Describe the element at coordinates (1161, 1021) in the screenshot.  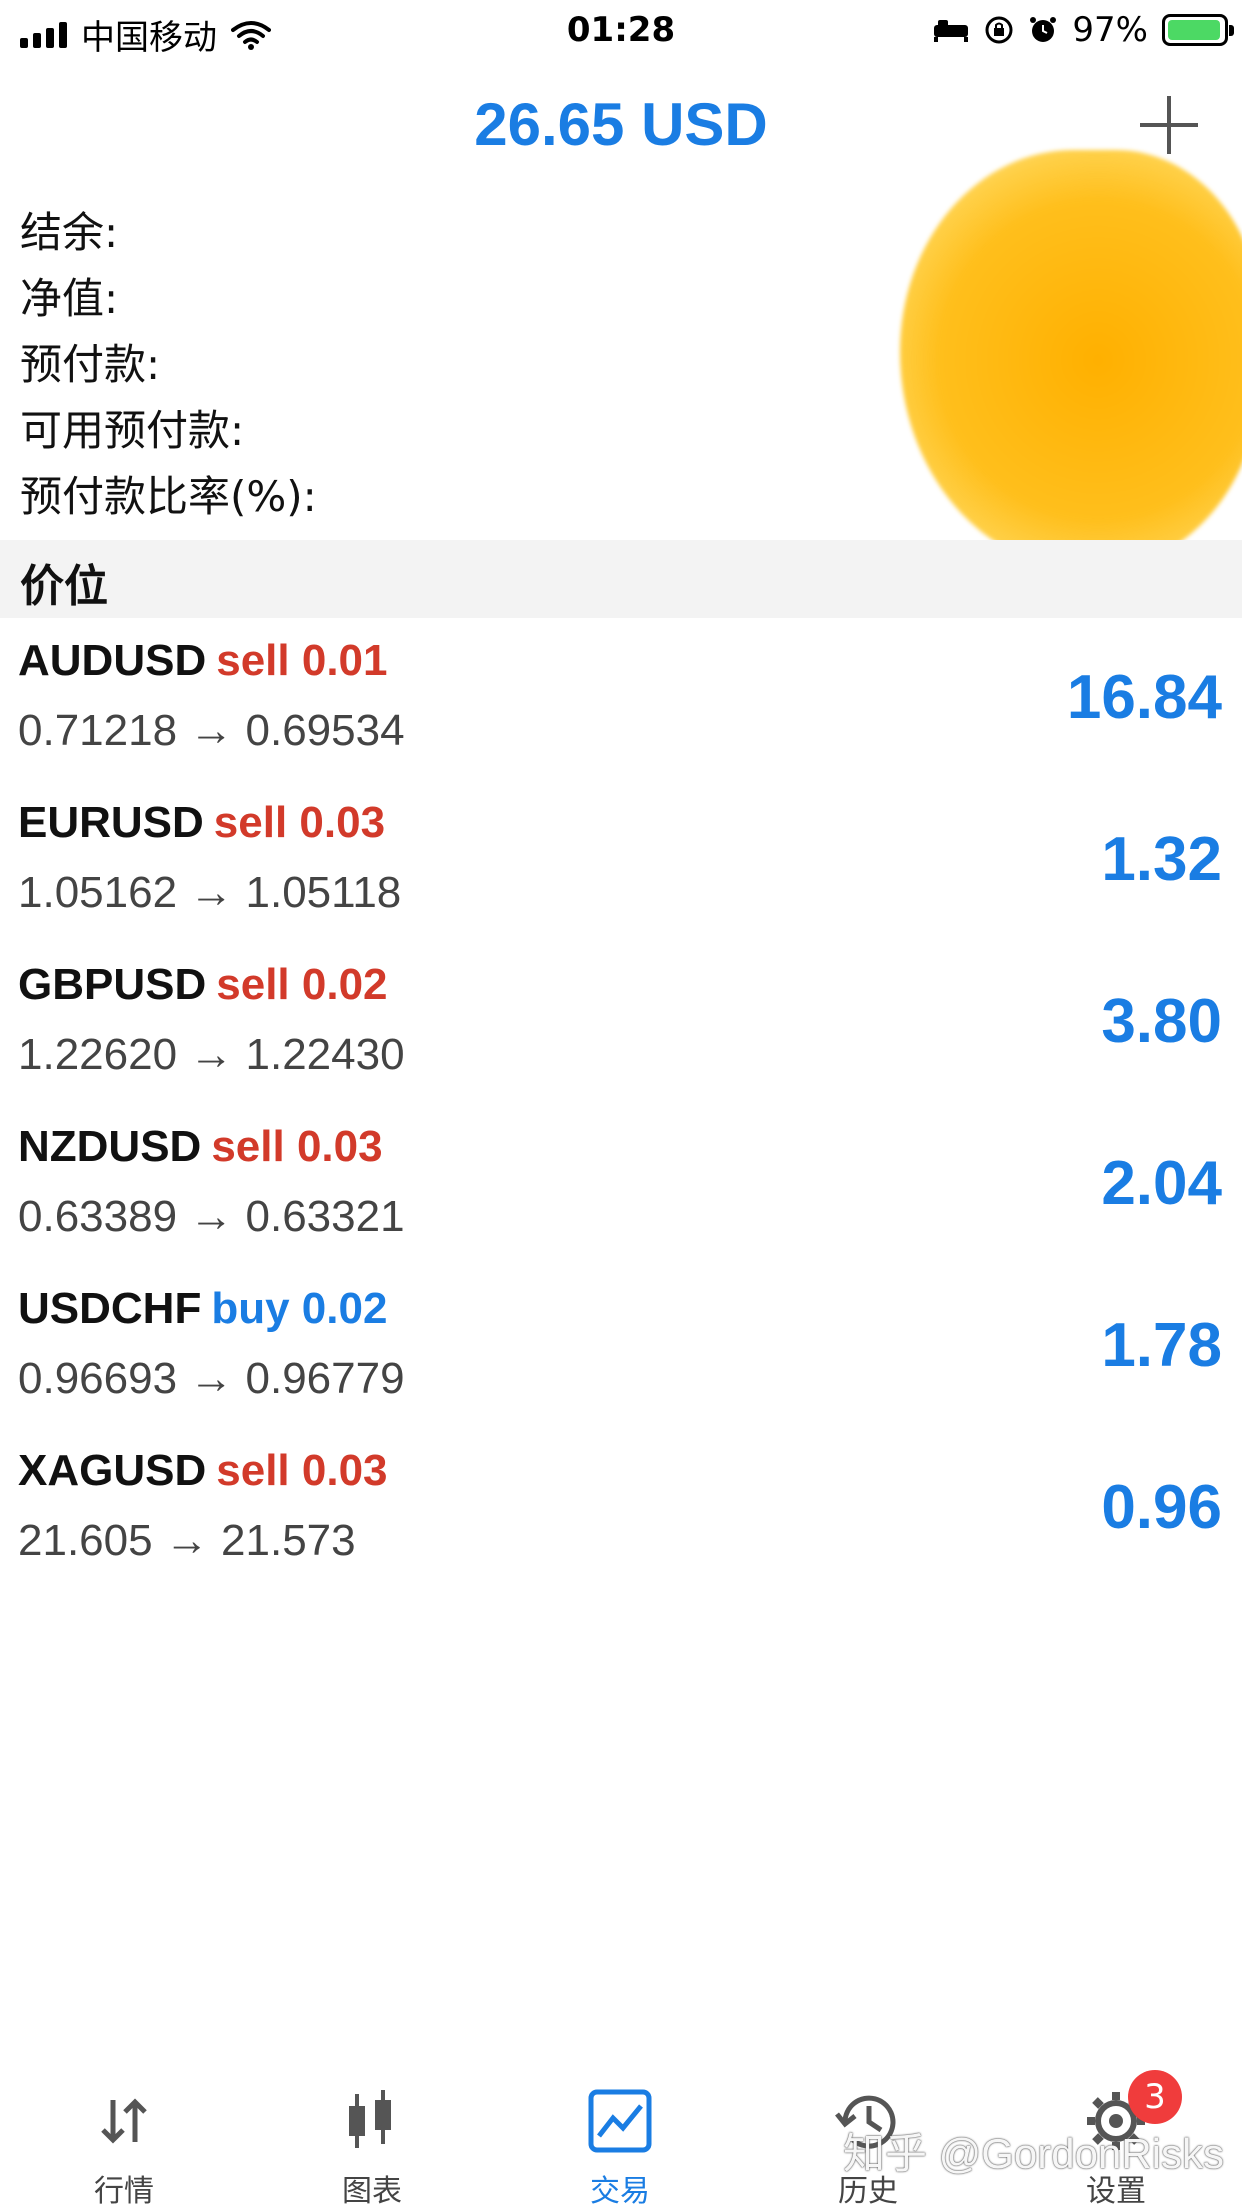
I see `position-profit: 3.80` at that location.